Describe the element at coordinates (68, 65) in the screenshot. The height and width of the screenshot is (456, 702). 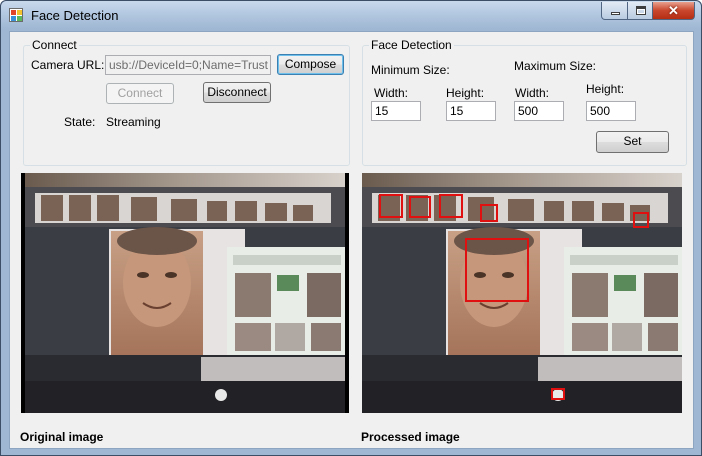
I see `camera-url-label: Camera URL:` at that location.